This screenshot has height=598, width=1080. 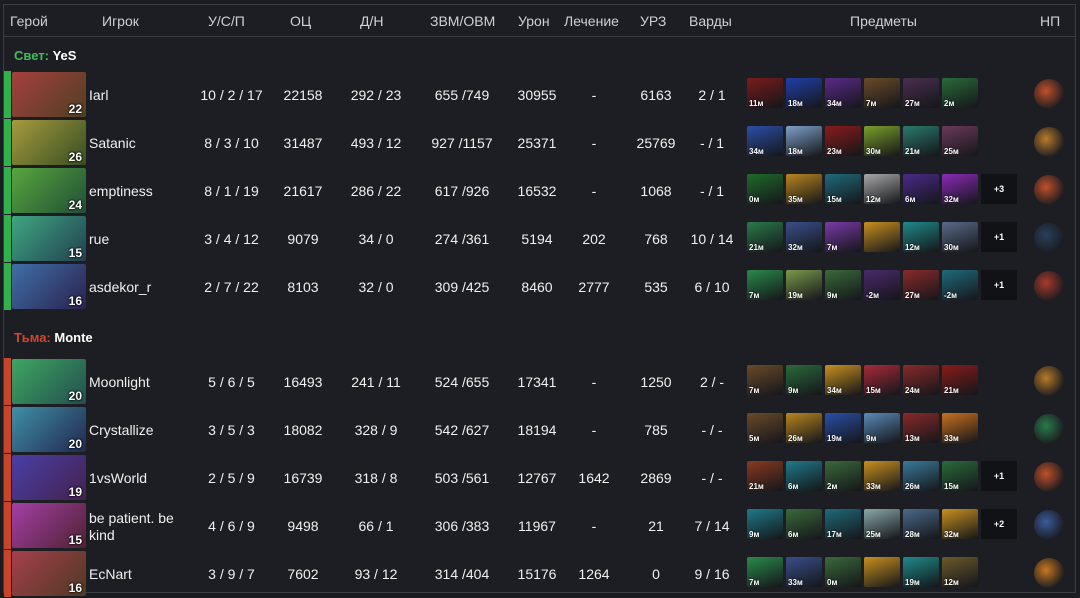 I want to click on hero-portrait: 26, so click(x=49, y=142).